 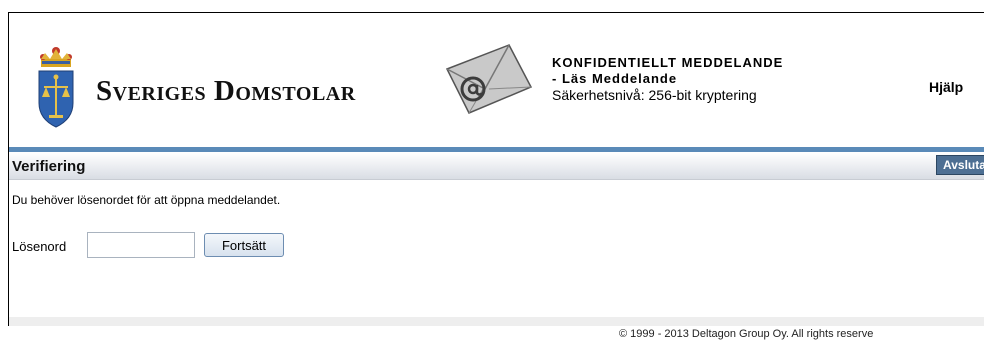 What do you see at coordinates (615, 78) in the screenshot?
I see `message-subtitle: - Läs Meddelande` at bounding box center [615, 78].